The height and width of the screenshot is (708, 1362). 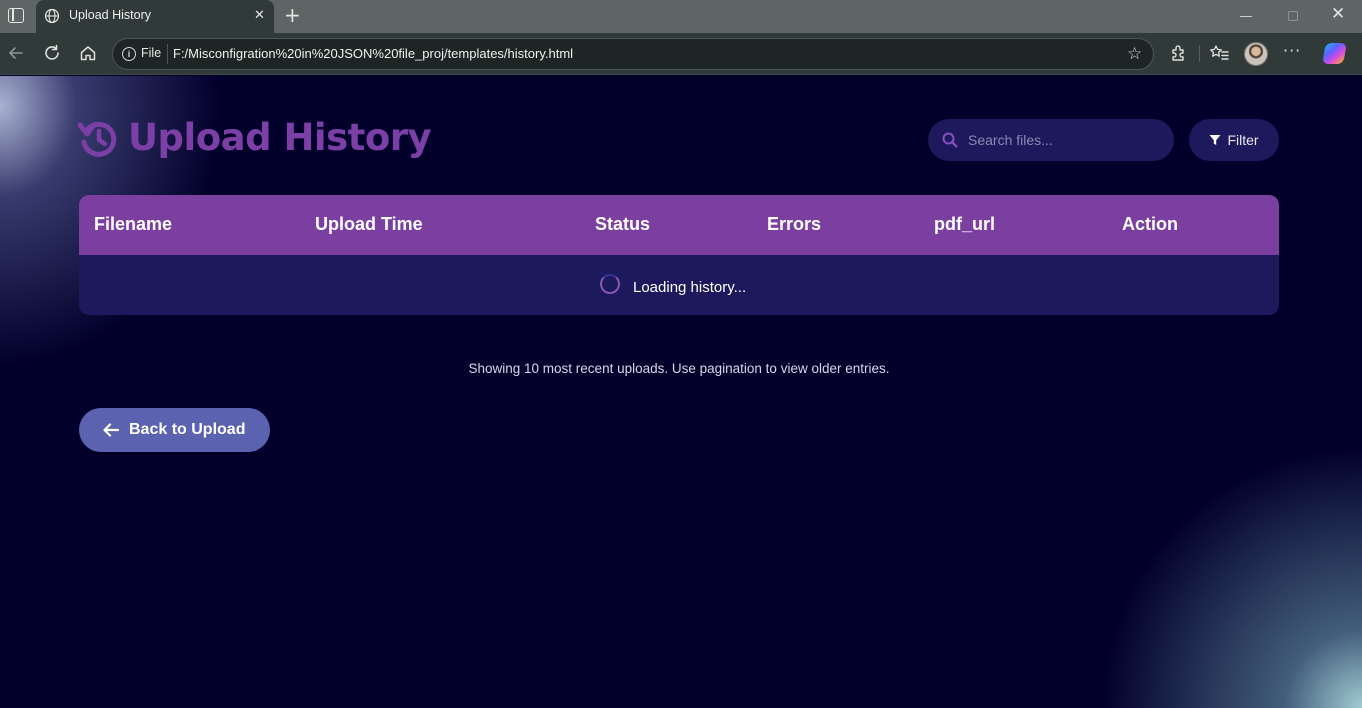 What do you see at coordinates (610, 284) in the screenshot?
I see `loading-spinner-icon` at bounding box center [610, 284].